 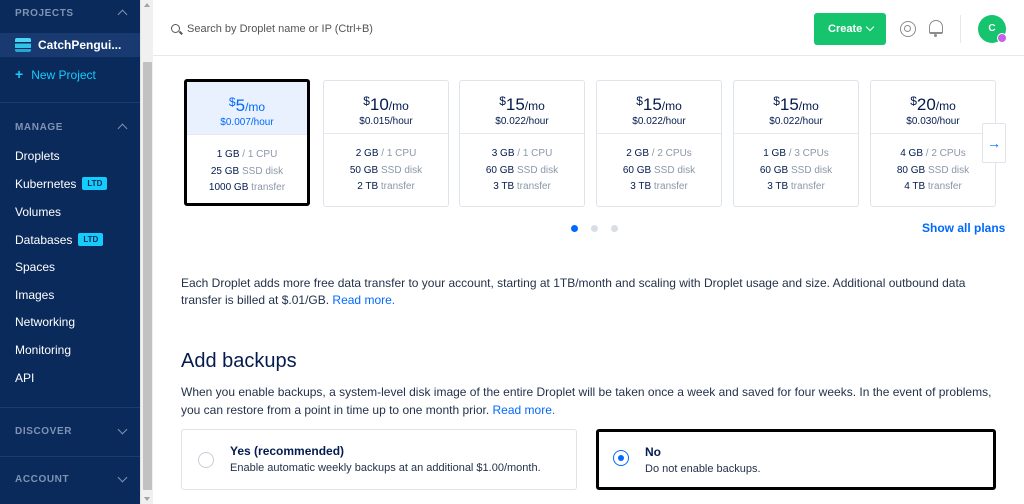 I want to click on plan-transfer-amount: 2 TB, so click(x=368, y=186).